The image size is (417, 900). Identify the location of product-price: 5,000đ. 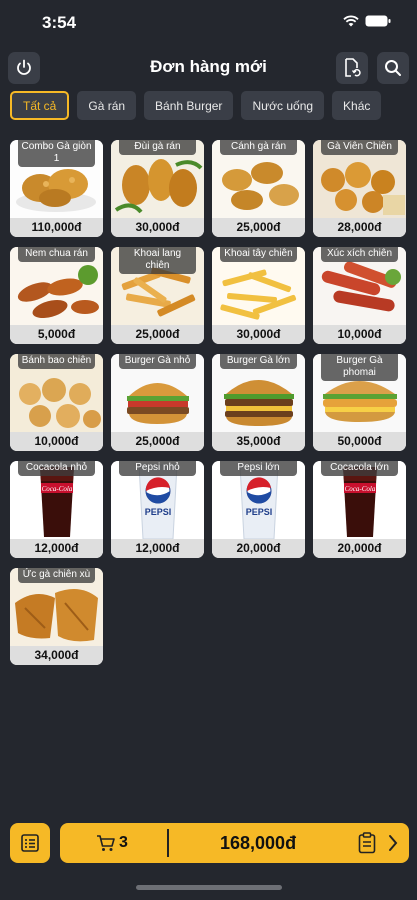
(56, 334).